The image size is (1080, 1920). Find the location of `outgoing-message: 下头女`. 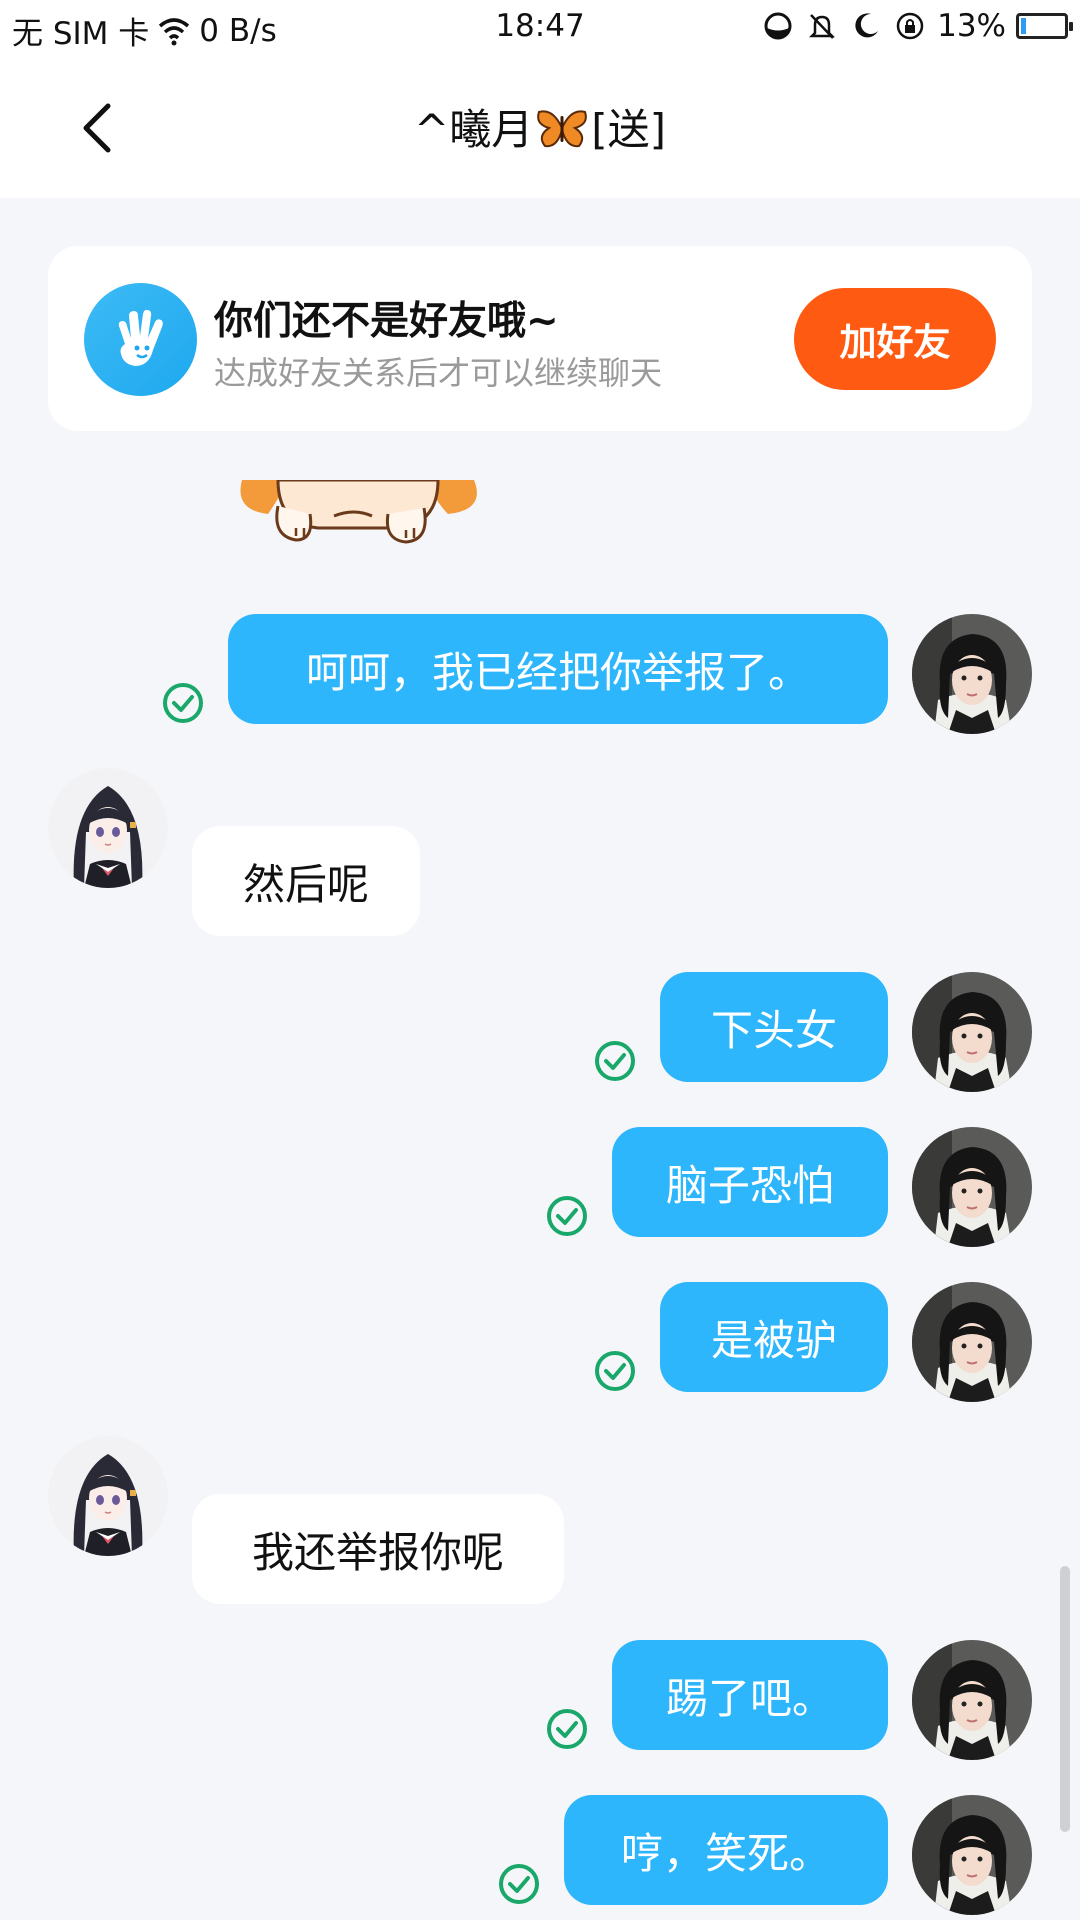

outgoing-message: 下头女 is located at coordinates (774, 1027).